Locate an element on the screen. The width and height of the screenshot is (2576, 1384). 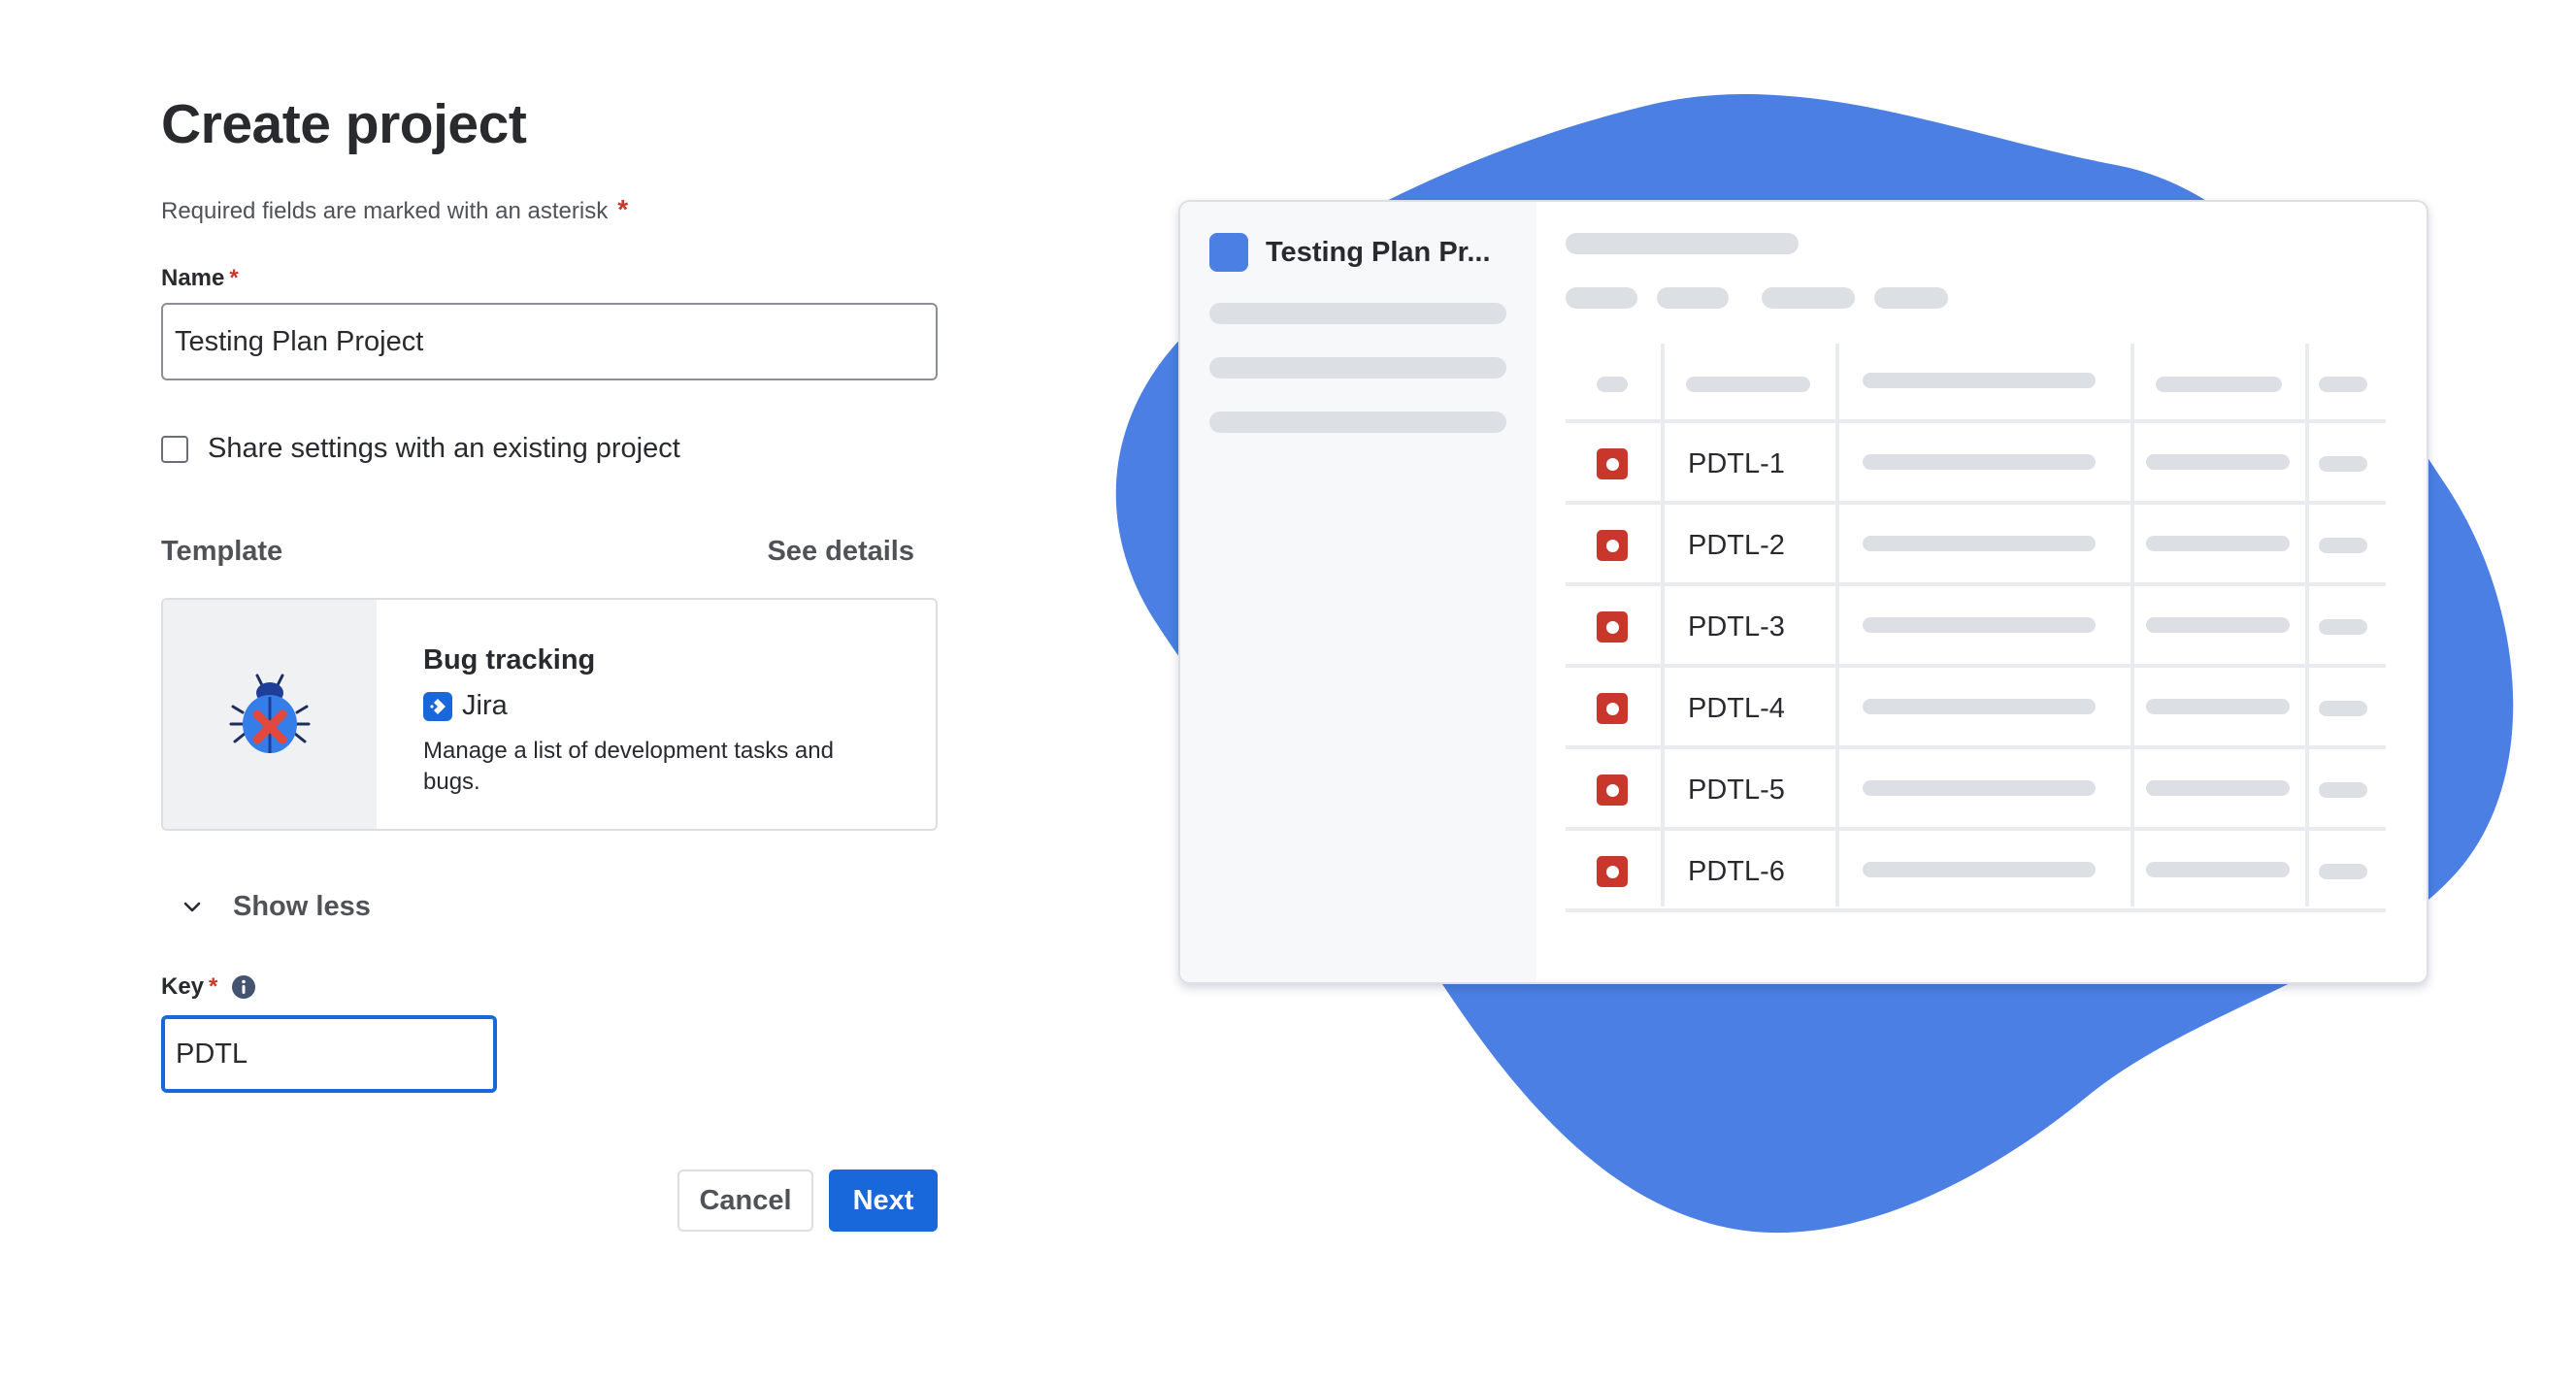
grid-header-row is located at coordinates (1976, 383).